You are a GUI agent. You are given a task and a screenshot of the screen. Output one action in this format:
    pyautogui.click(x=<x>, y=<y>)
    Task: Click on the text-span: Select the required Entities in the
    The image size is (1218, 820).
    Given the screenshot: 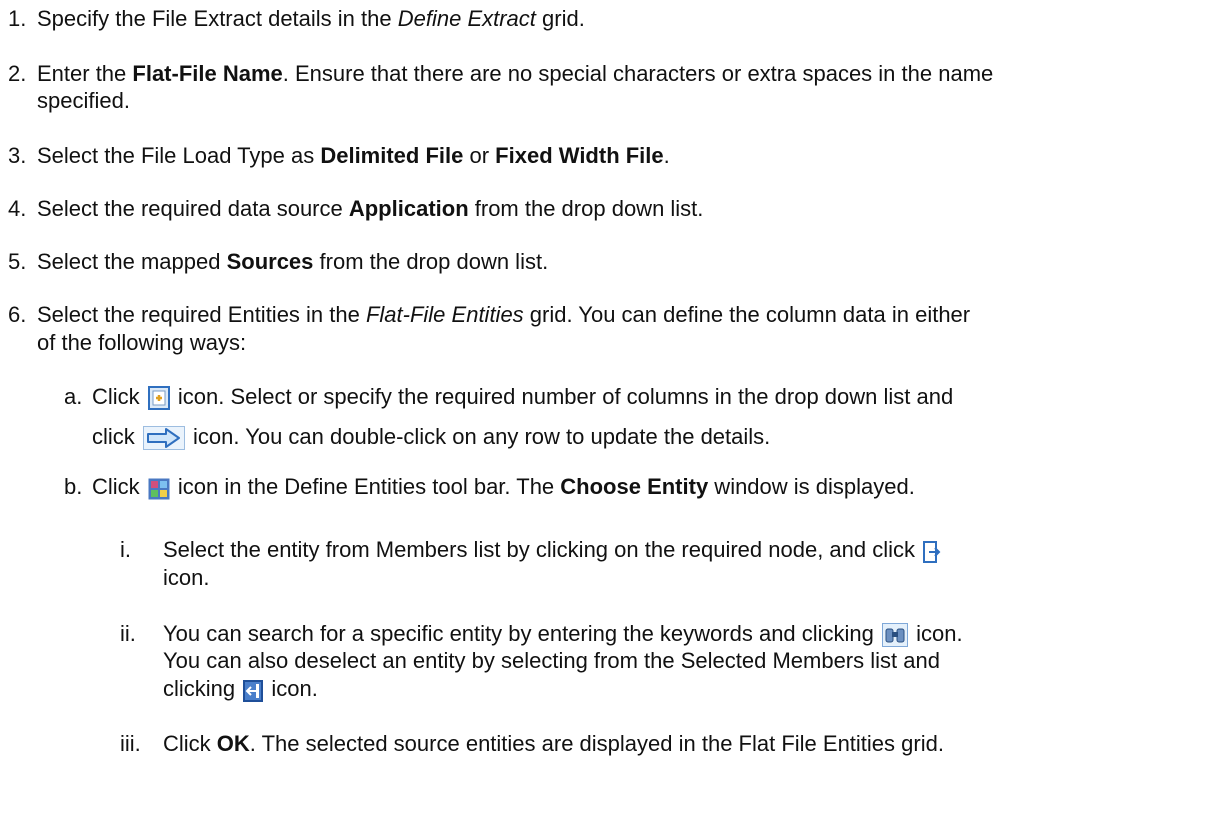 What is the action you would take?
    pyautogui.click(x=201, y=314)
    